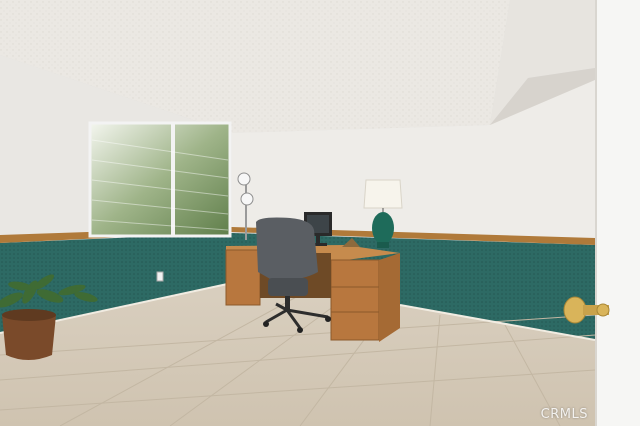 This screenshot has width=640, height=426. What do you see at coordinates (575, 310) in the screenshot?
I see `door-handle` at bounding box center [575, 310].